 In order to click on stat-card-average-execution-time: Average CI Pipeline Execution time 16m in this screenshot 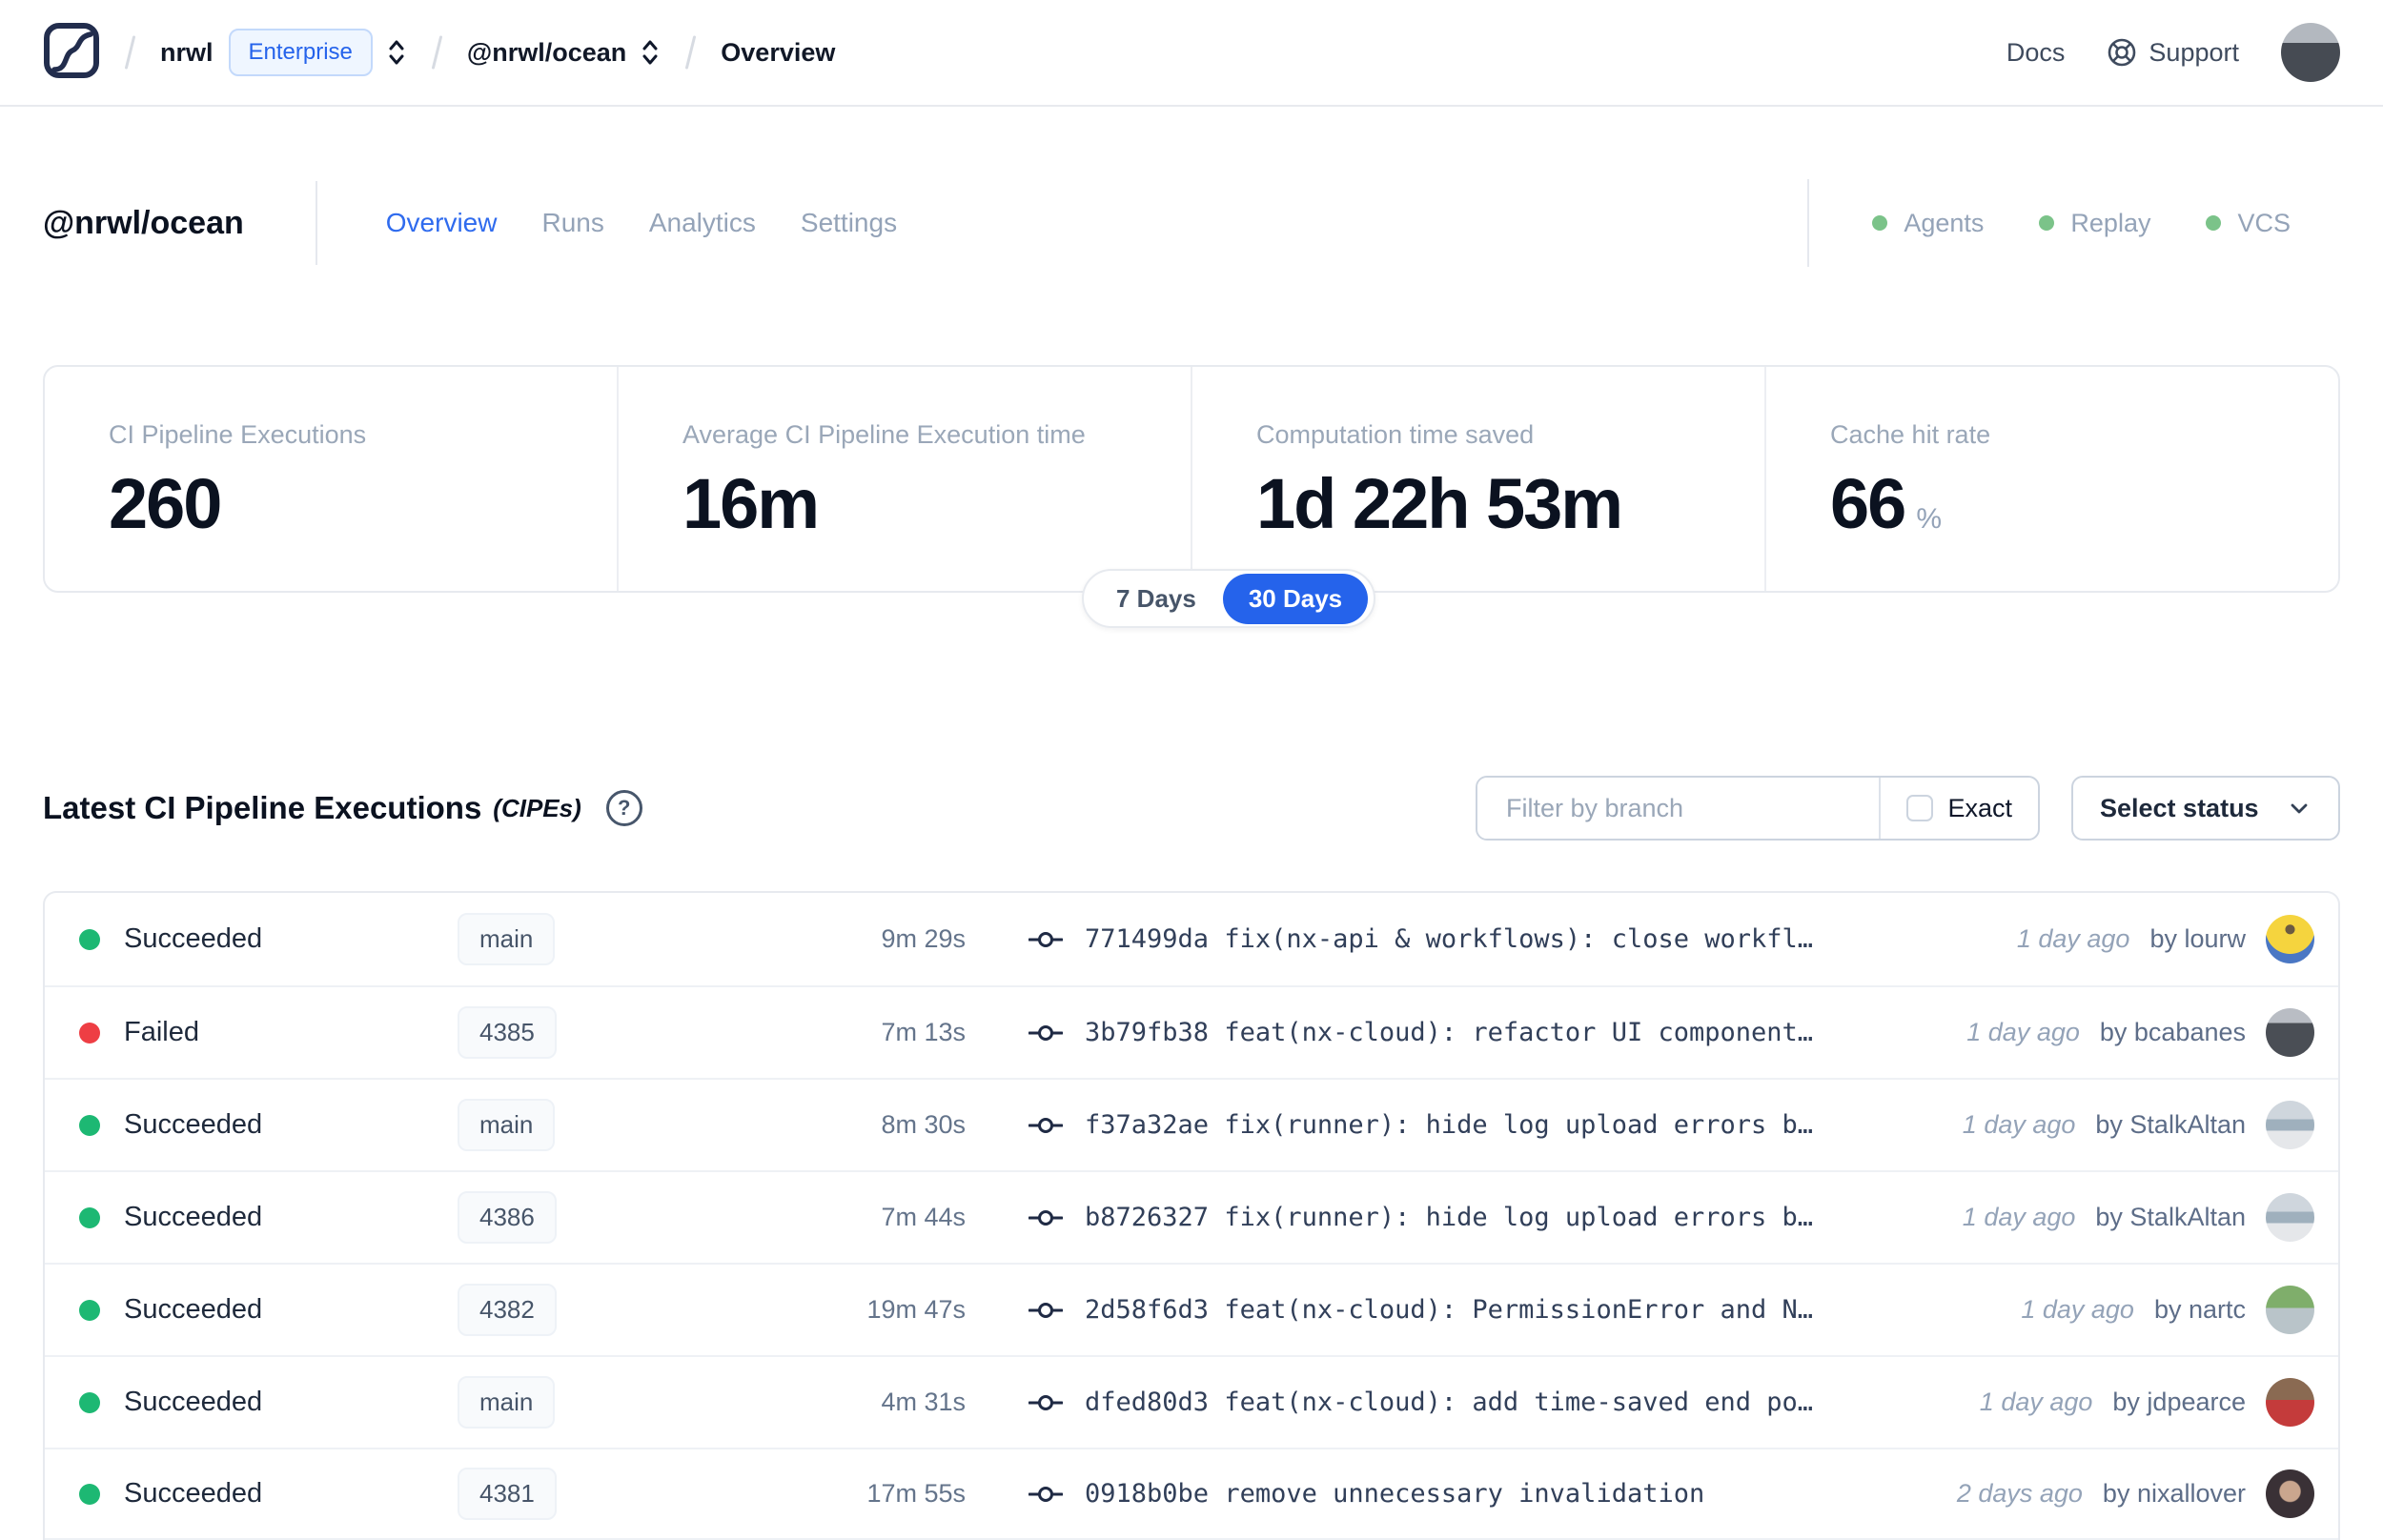, I will do `click(904, 479)`.